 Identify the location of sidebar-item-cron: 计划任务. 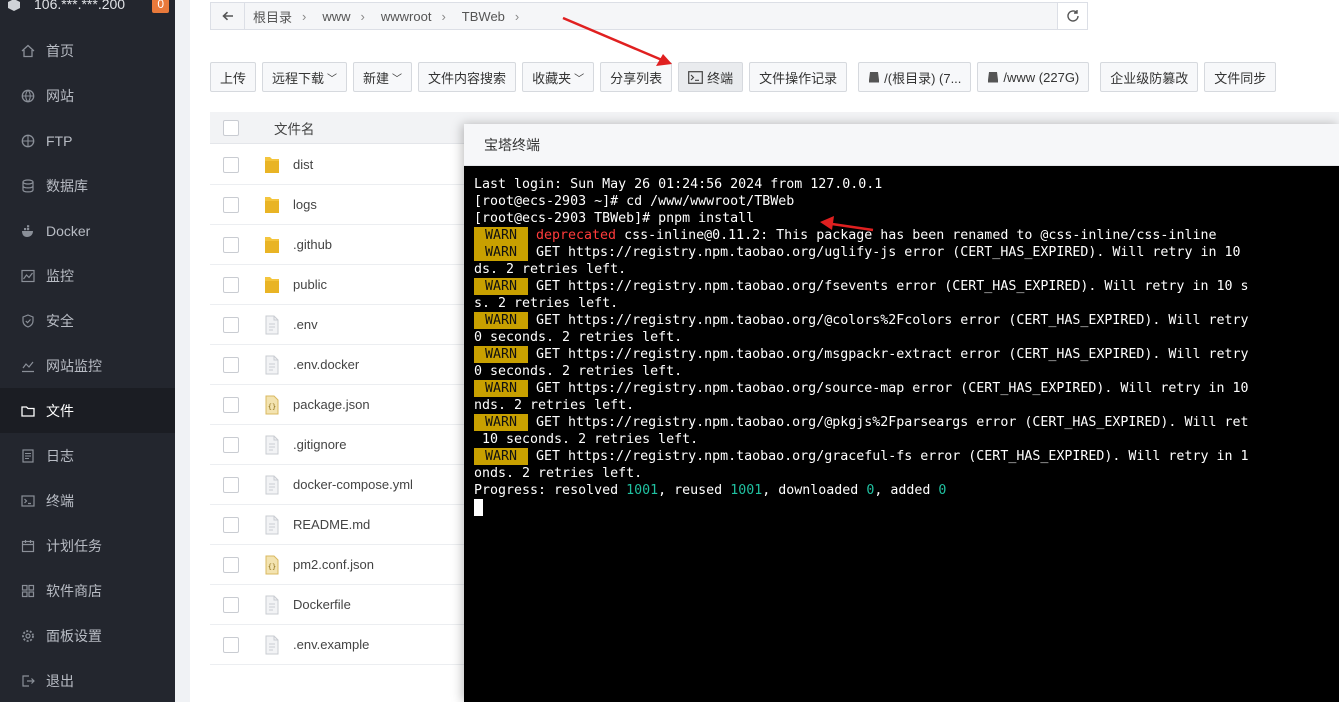
(87, 545).